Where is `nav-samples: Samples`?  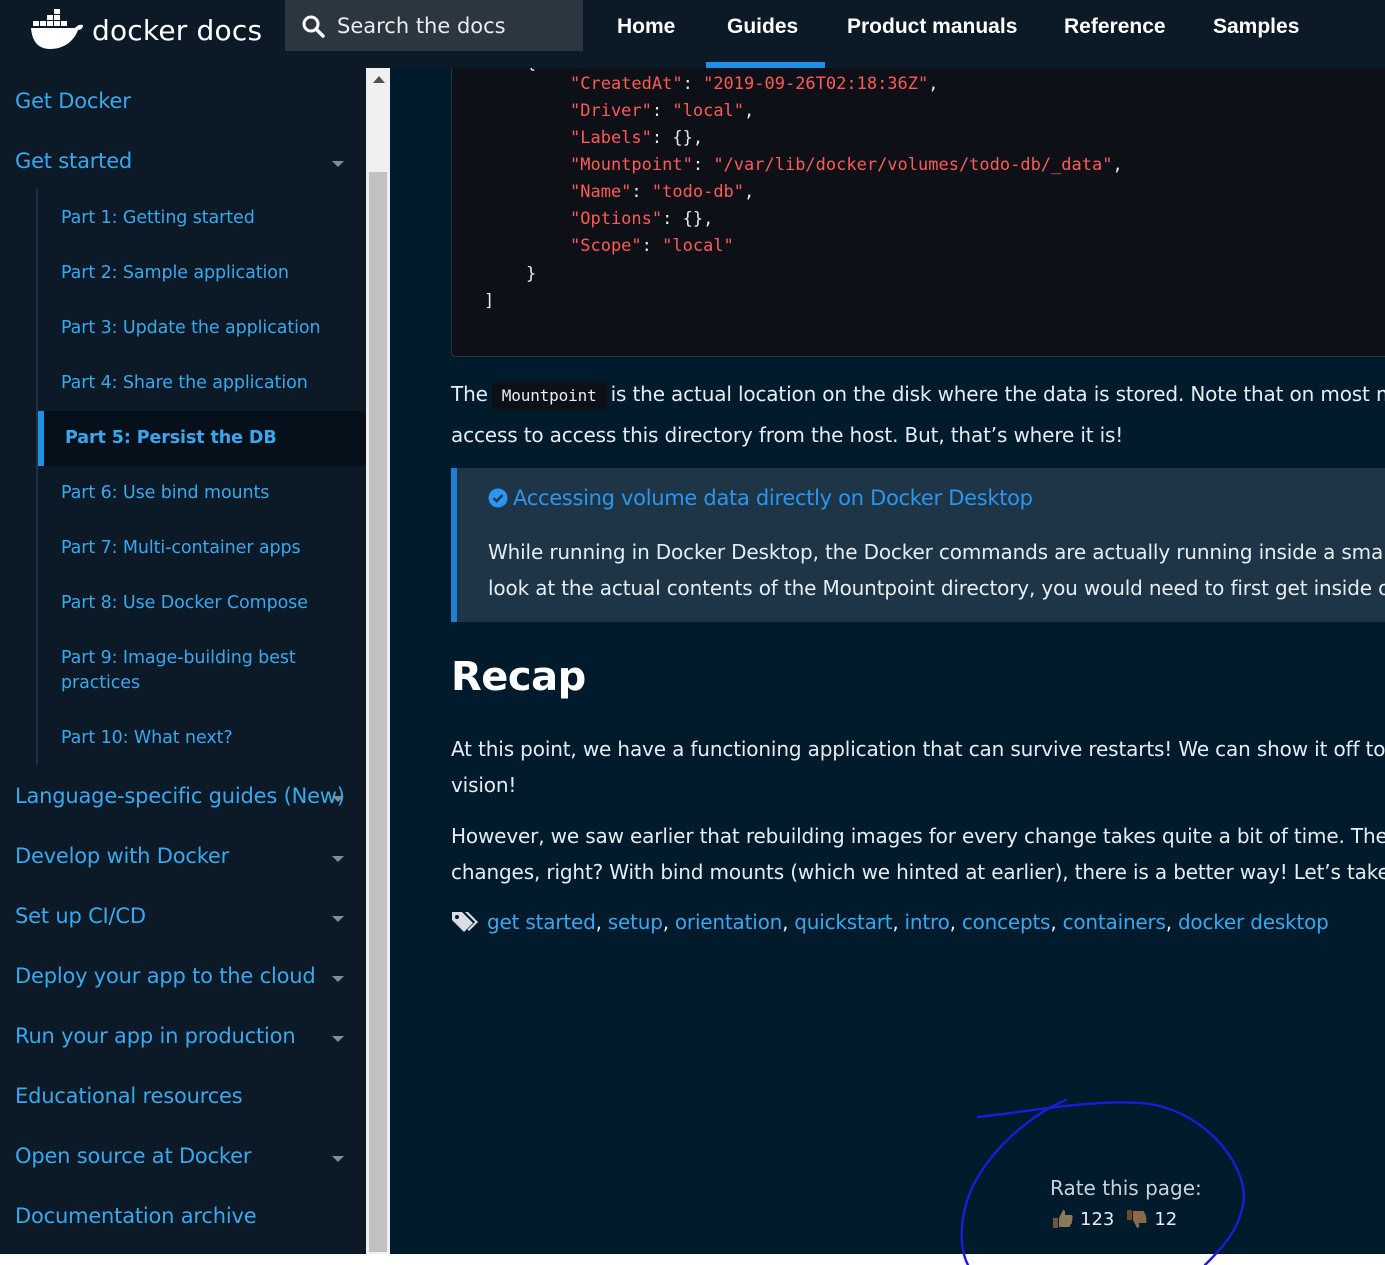
nav-samples: Samples is located at coordinates (1256, 28).